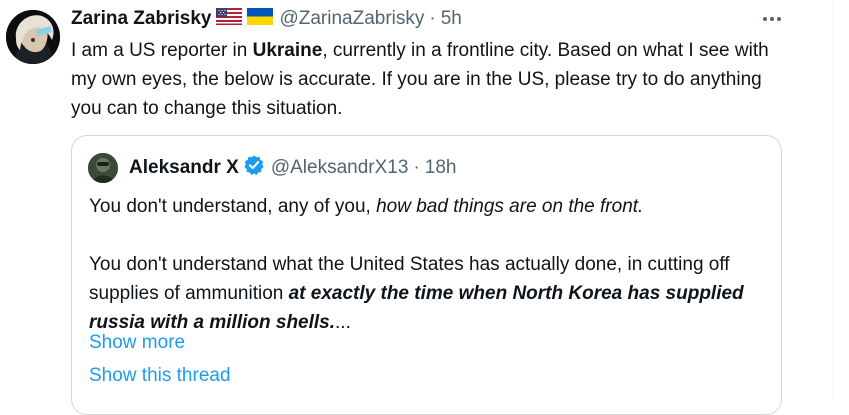 The image size is (849, 415). Describe the element at coordinates (160, 375) in the screenshot. I see `show-thread-link: Show this thread` at that location.